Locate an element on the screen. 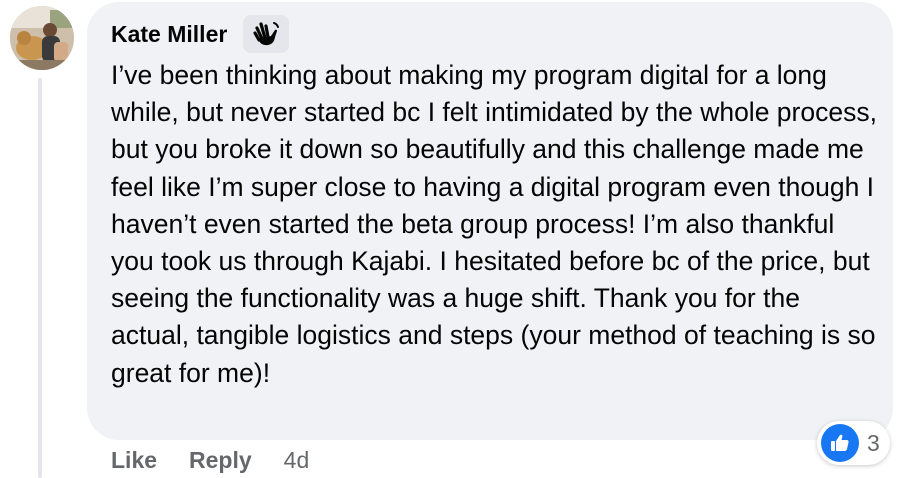 Image resolution: width=918 pixels, height=478 pixels. timestamp: 4d is located at coordinates (297, 460).